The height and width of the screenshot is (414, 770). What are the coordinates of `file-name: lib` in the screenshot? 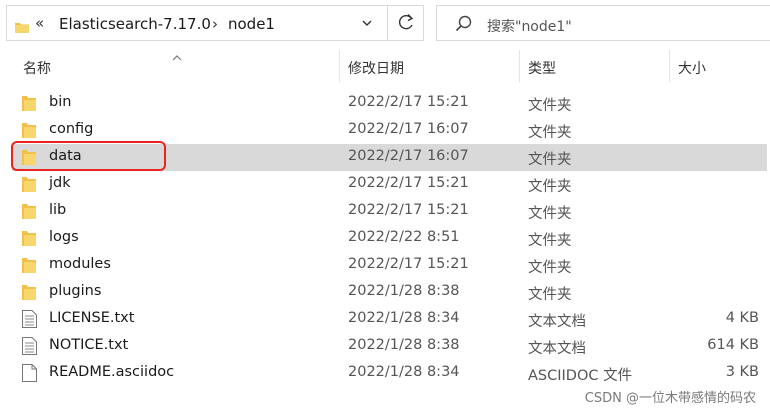 It's located at (58, 210).